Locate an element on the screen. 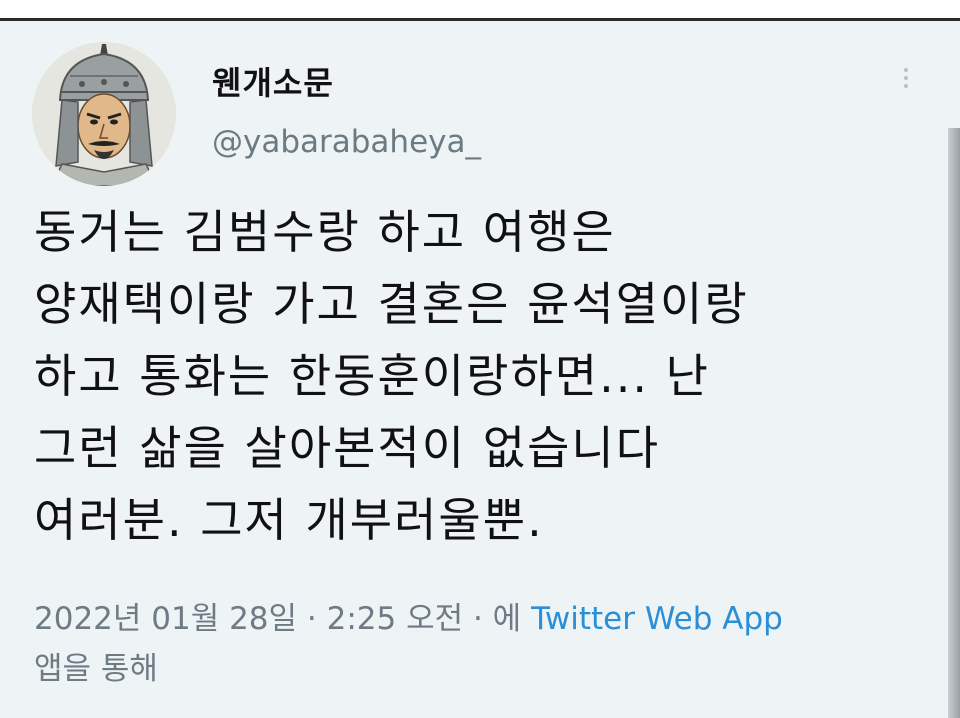  right-edge-shadow is located at coordinates (954, 423).